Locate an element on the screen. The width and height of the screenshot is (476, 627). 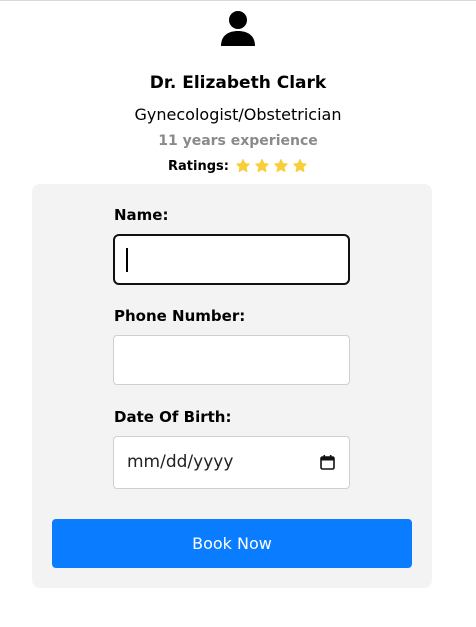
avatar-container is located at coordinates (238, 28).